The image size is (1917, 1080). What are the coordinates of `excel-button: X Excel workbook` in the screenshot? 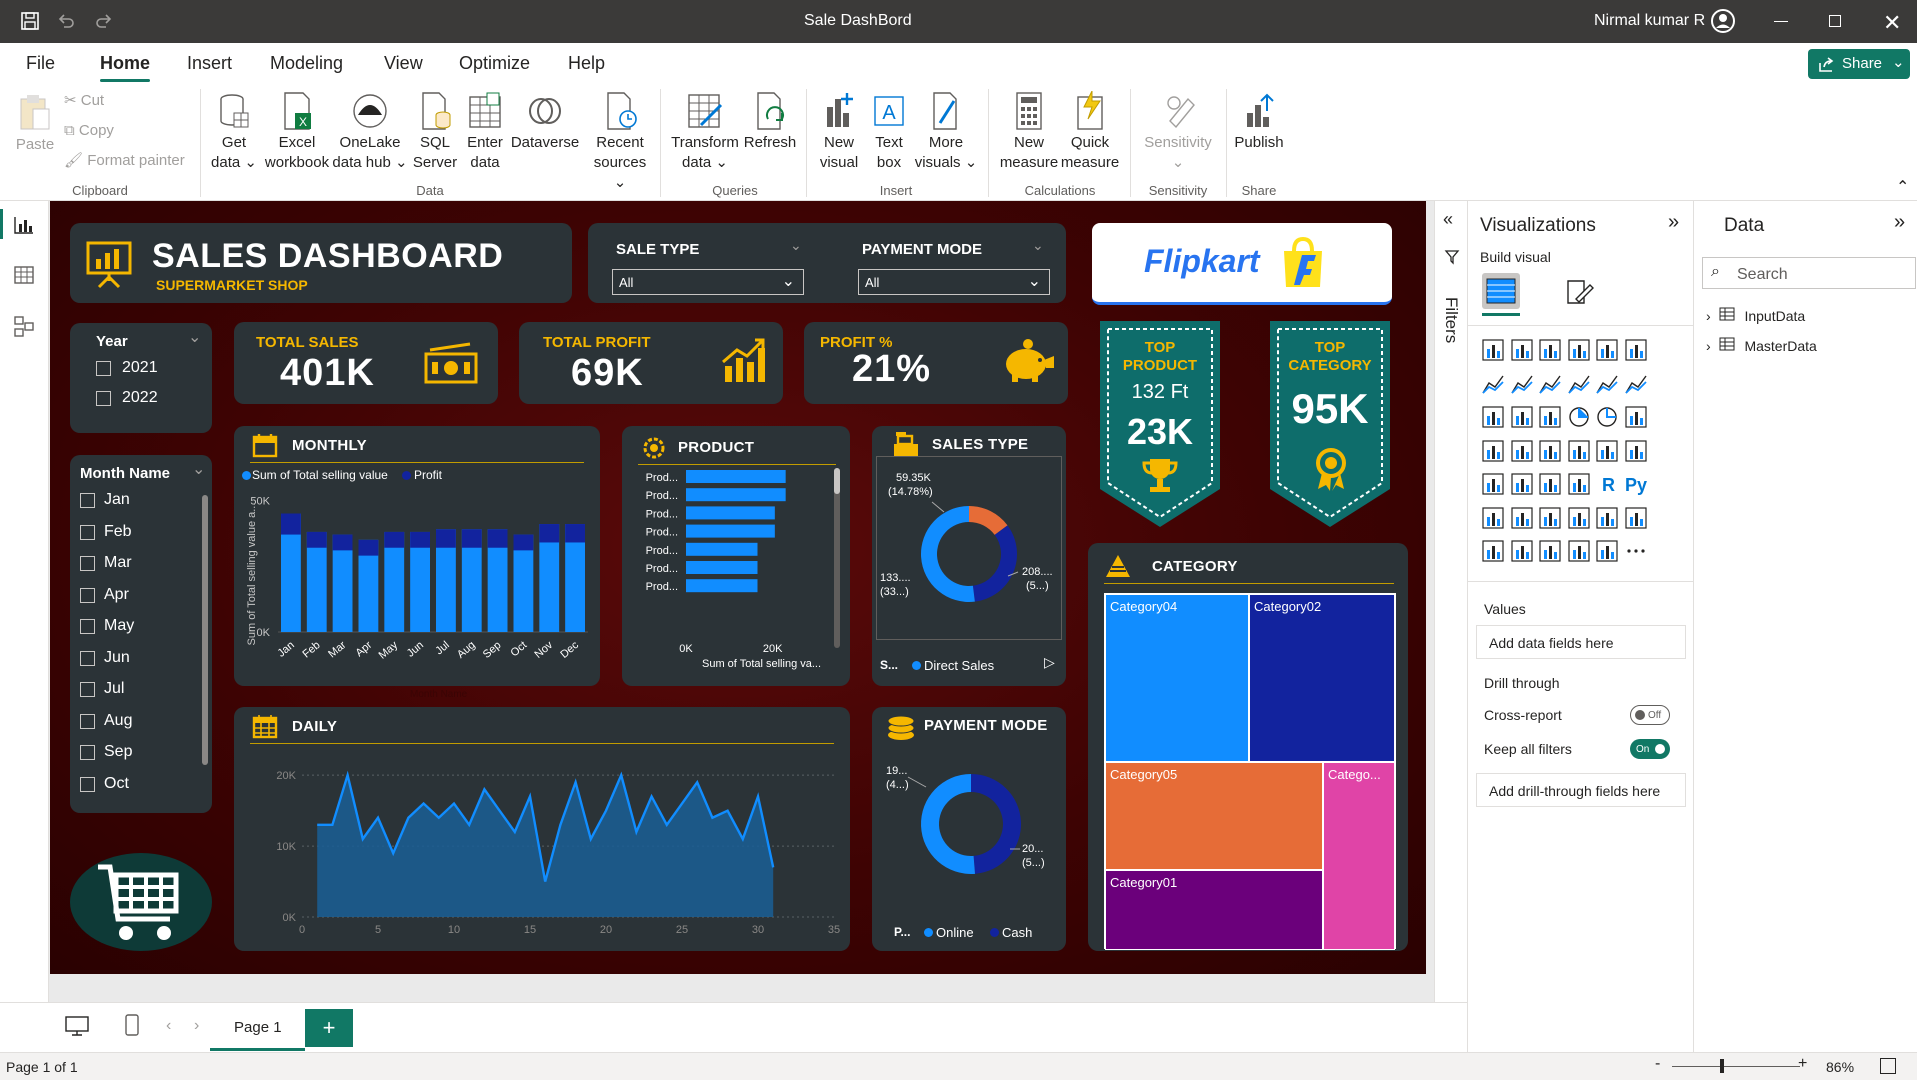 It's located at (297, 132).